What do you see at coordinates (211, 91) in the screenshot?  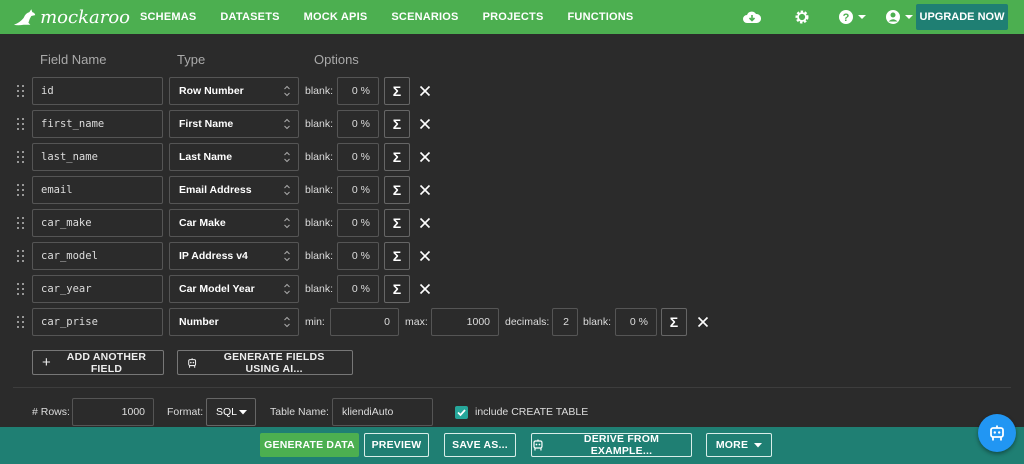 I see `field-type-value: Row Number` at bounding box center [211, 91].